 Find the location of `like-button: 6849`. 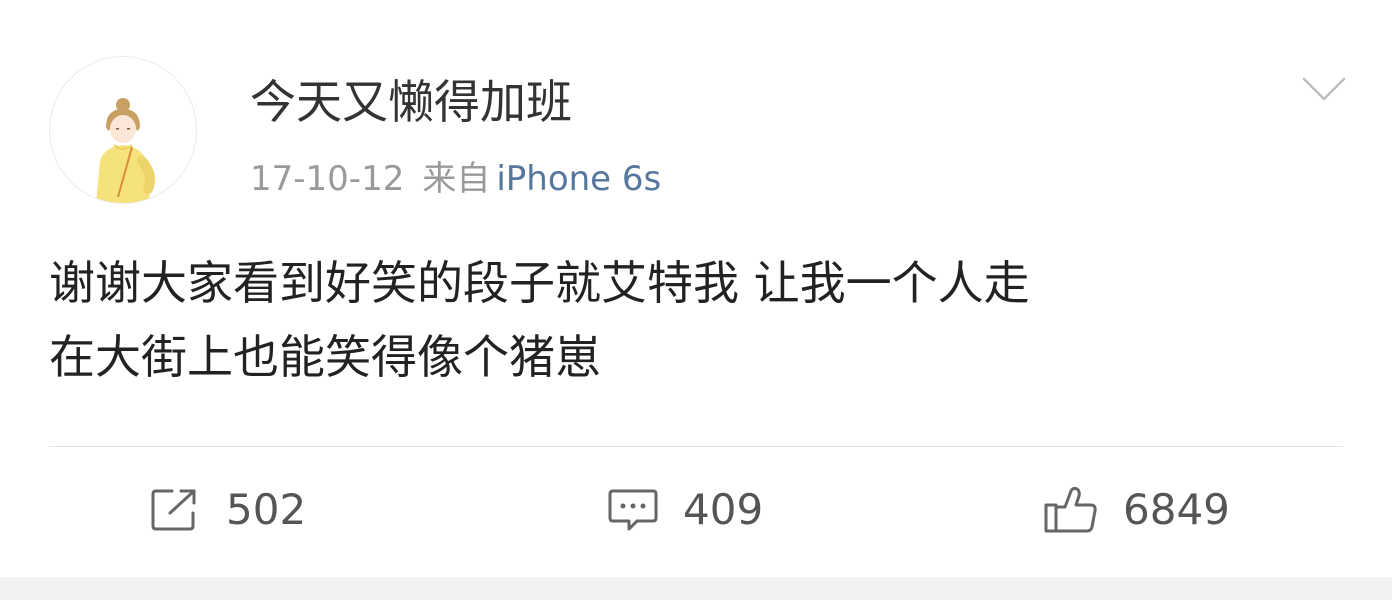

like-button: 6849 is located at coordinates (1136, 510).